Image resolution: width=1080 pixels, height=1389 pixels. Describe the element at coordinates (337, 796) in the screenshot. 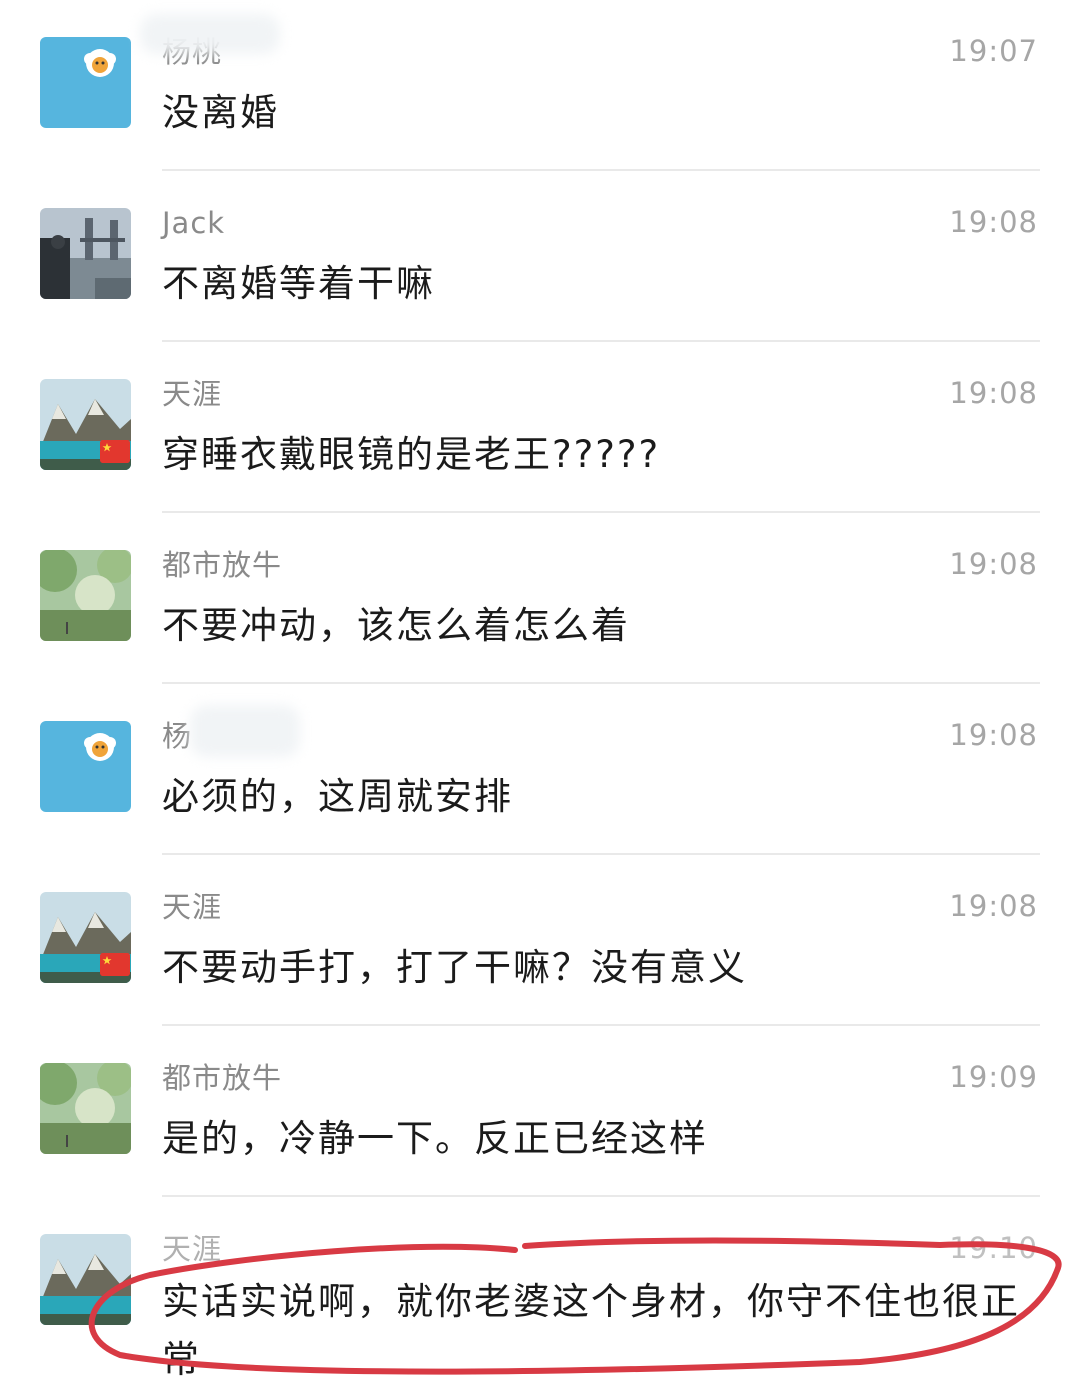

I see `message-text: 必须的，这周就安排` at that location.